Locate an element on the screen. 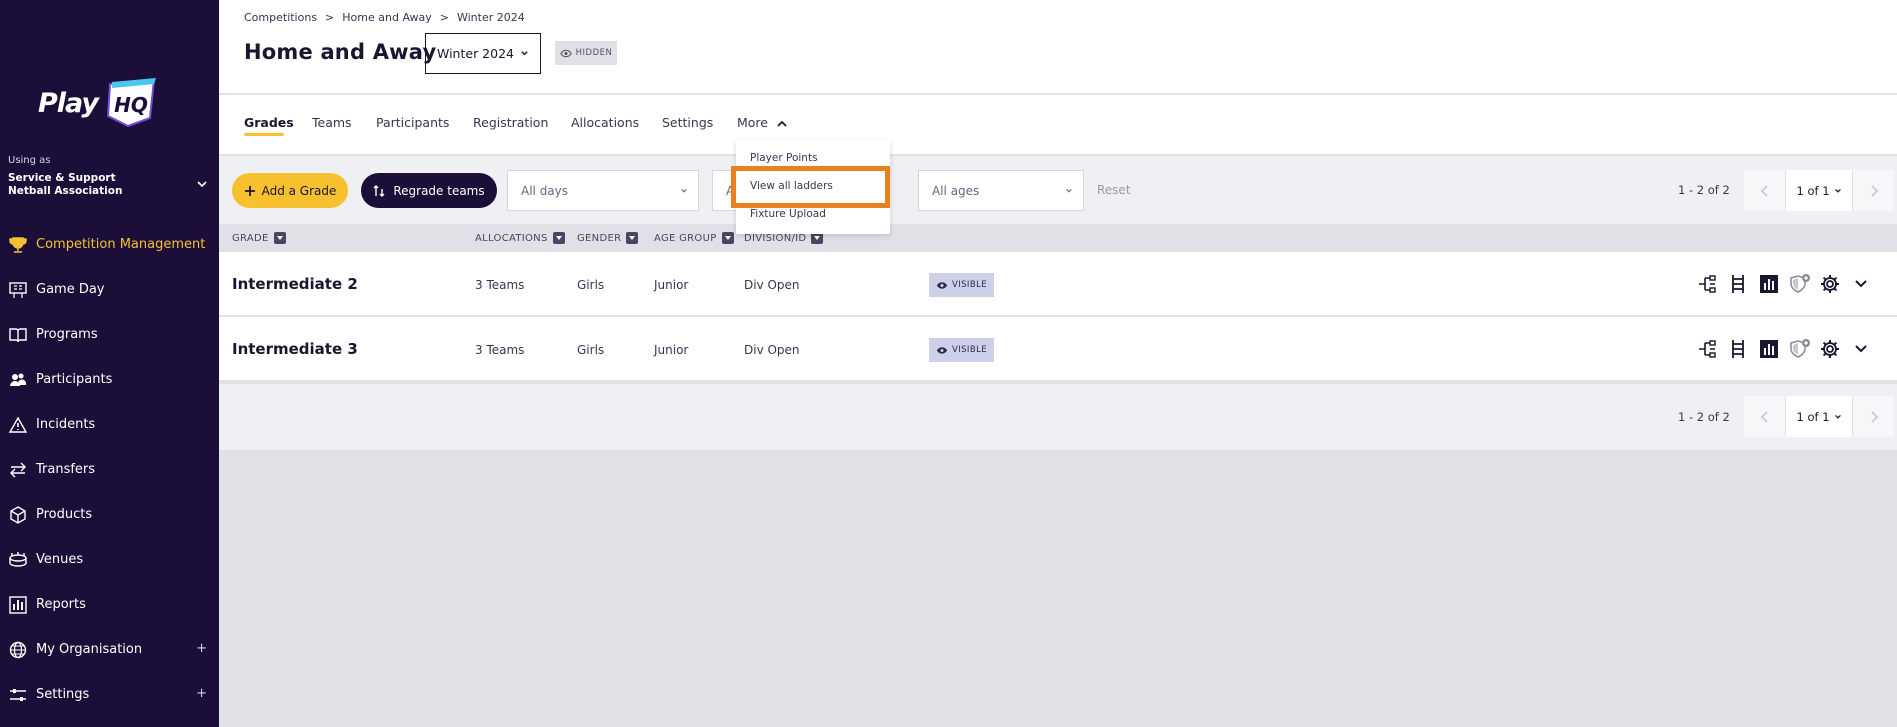 Image resolution: width=1897 pixels, height=727 pixels. breadcrumb-item-home-and-away: Home and Away is located at coordinates (387, 17).